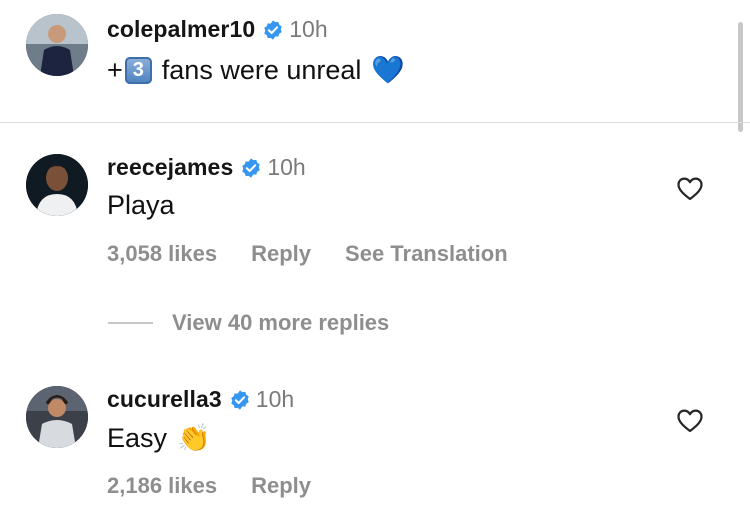 Image resolution: width=750 pixels, height=517 pixels. What do you see at coordinates (57, 417) in the screenshot?
I see `avatar-cucurella3` at bounding box center [57, 417].